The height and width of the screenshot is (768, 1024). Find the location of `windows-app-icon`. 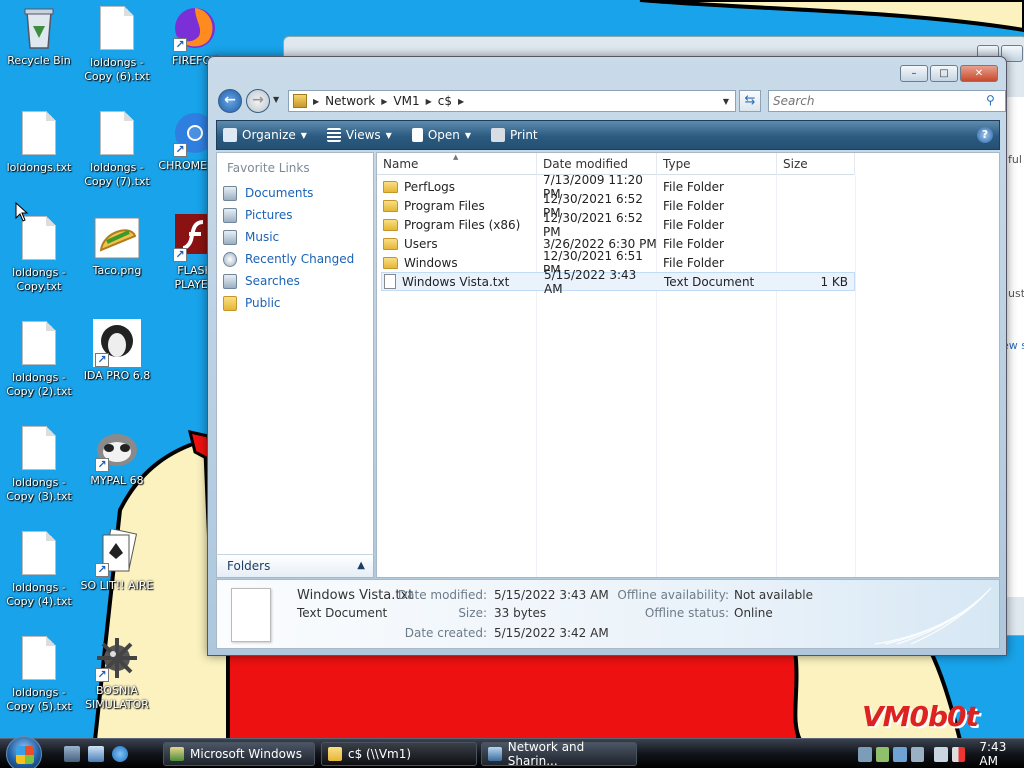

windows-app-icon is located at coordinates (177, 754).